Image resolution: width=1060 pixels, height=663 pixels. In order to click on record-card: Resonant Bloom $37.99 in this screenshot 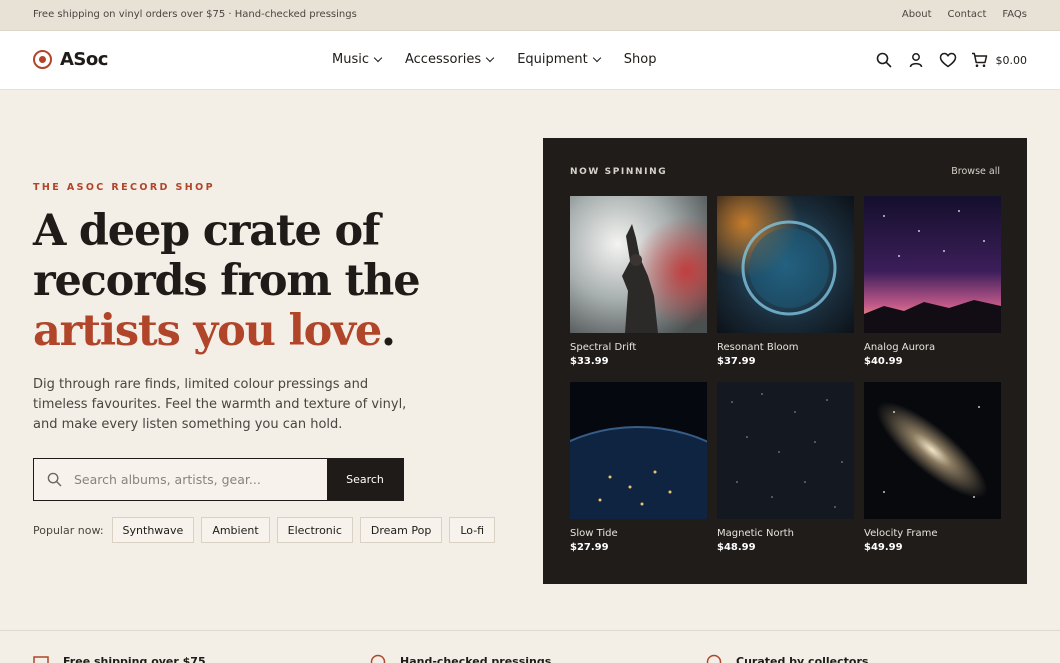, I will do `click(785, 281)`.